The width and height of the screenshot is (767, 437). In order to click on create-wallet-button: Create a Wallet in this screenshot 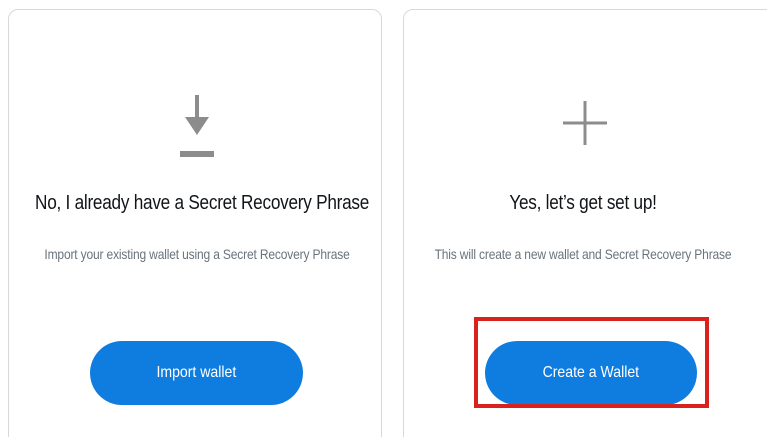, I will do `click(591, 373)`.